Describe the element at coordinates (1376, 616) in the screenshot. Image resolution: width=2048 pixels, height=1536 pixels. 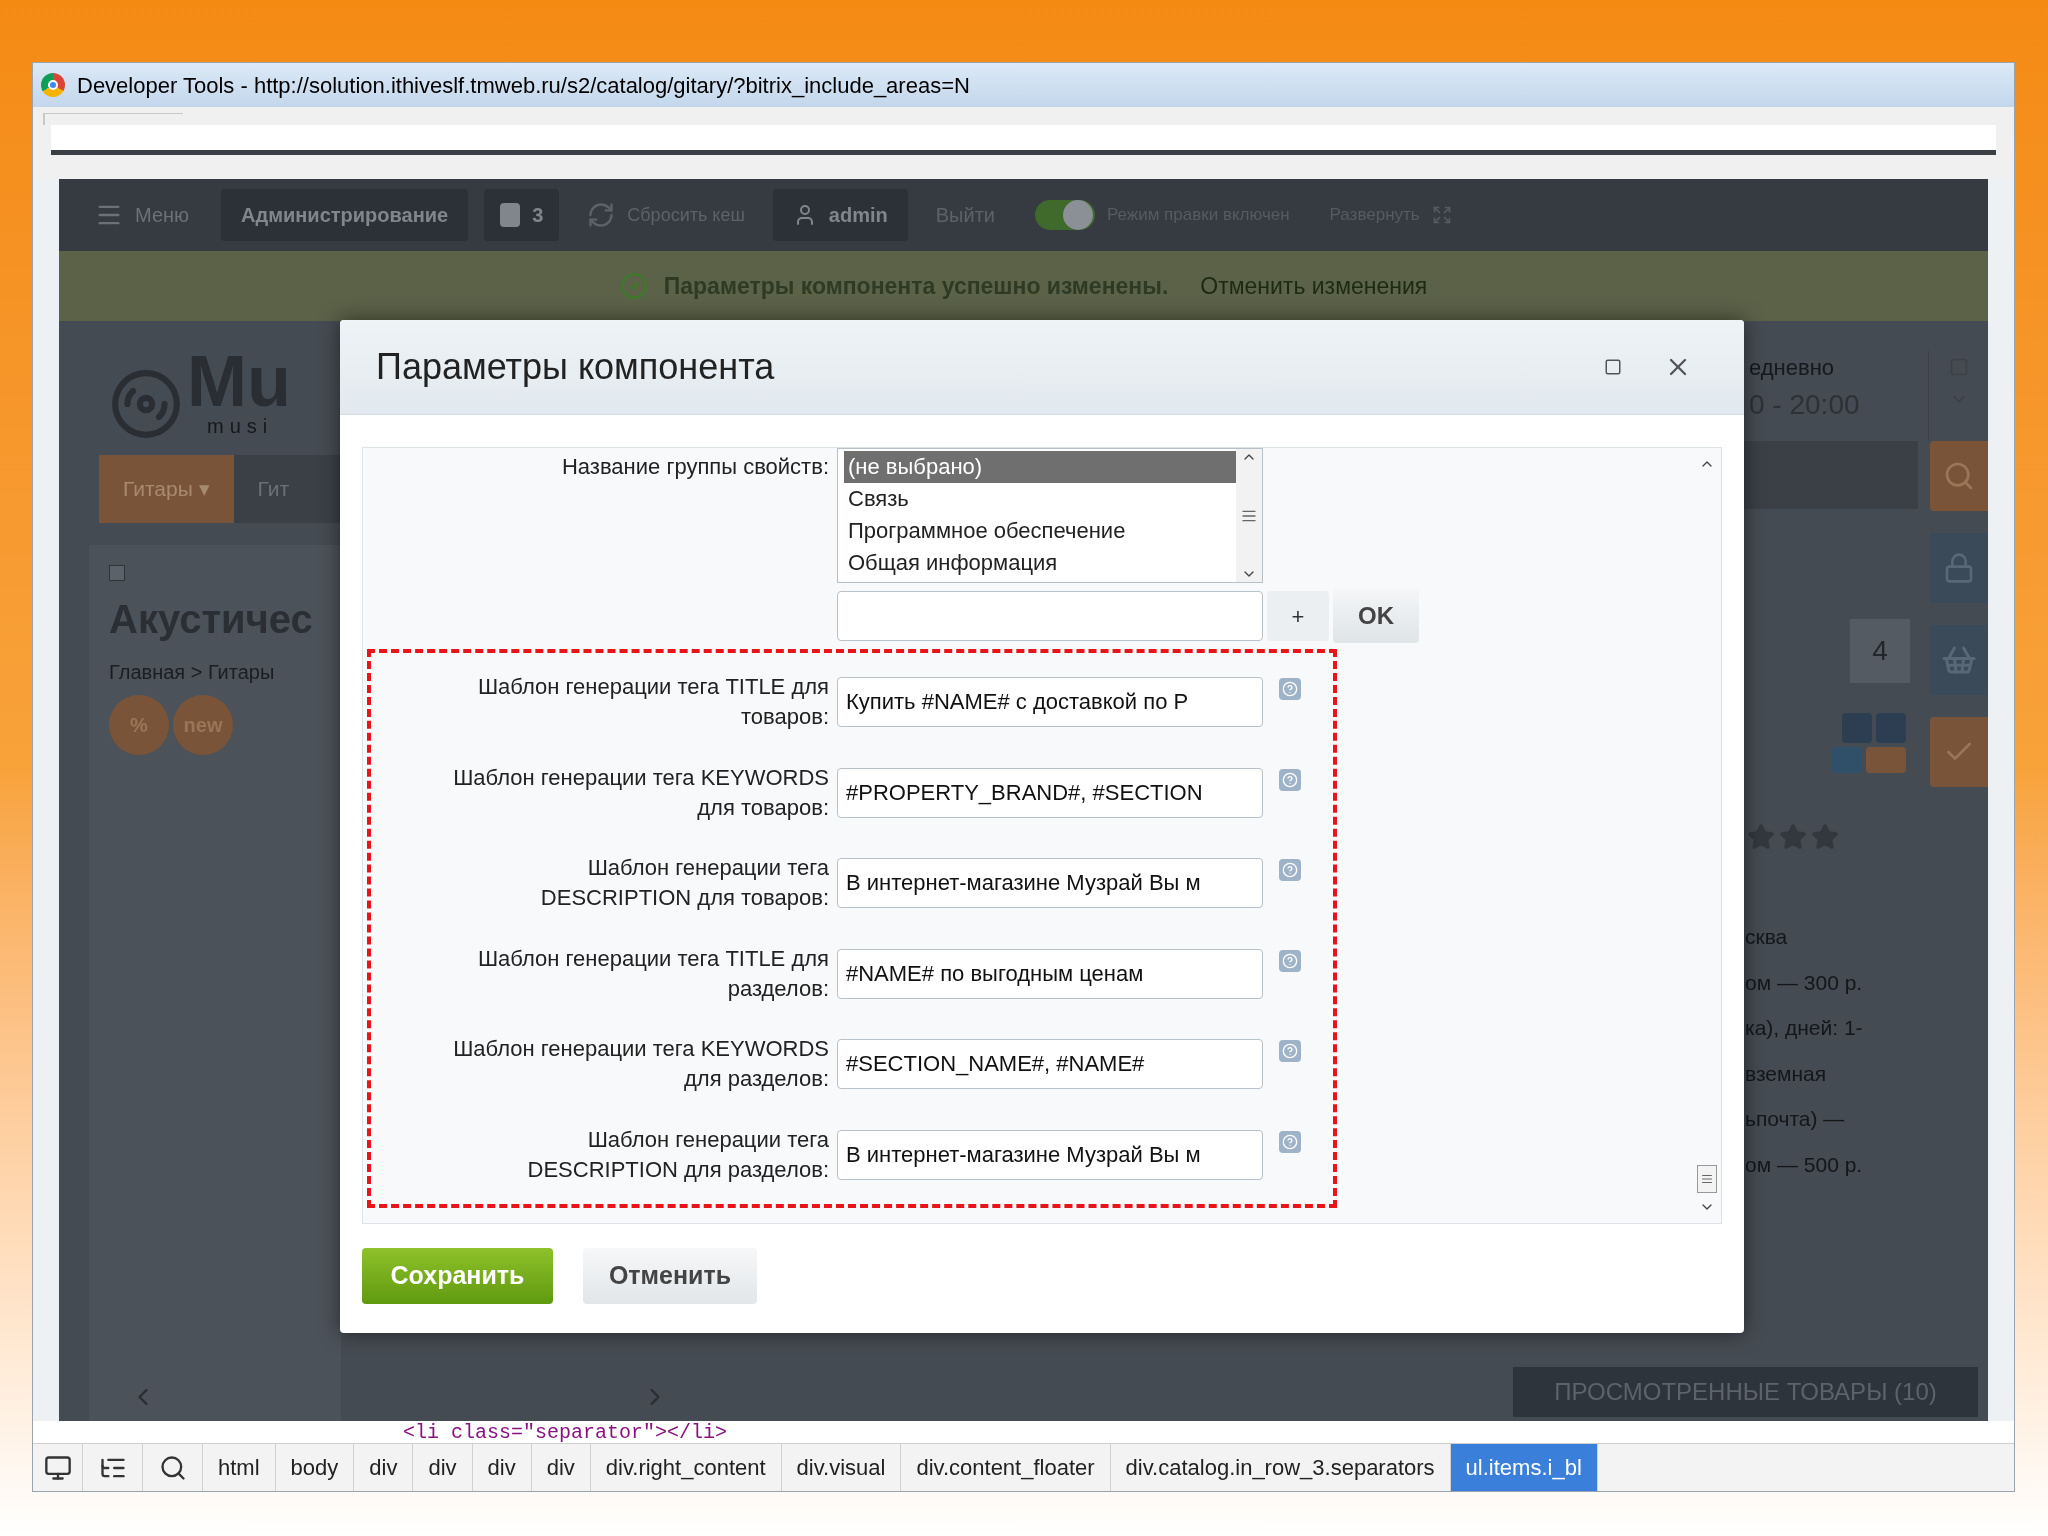
I see `ok-button: OK` at that location.